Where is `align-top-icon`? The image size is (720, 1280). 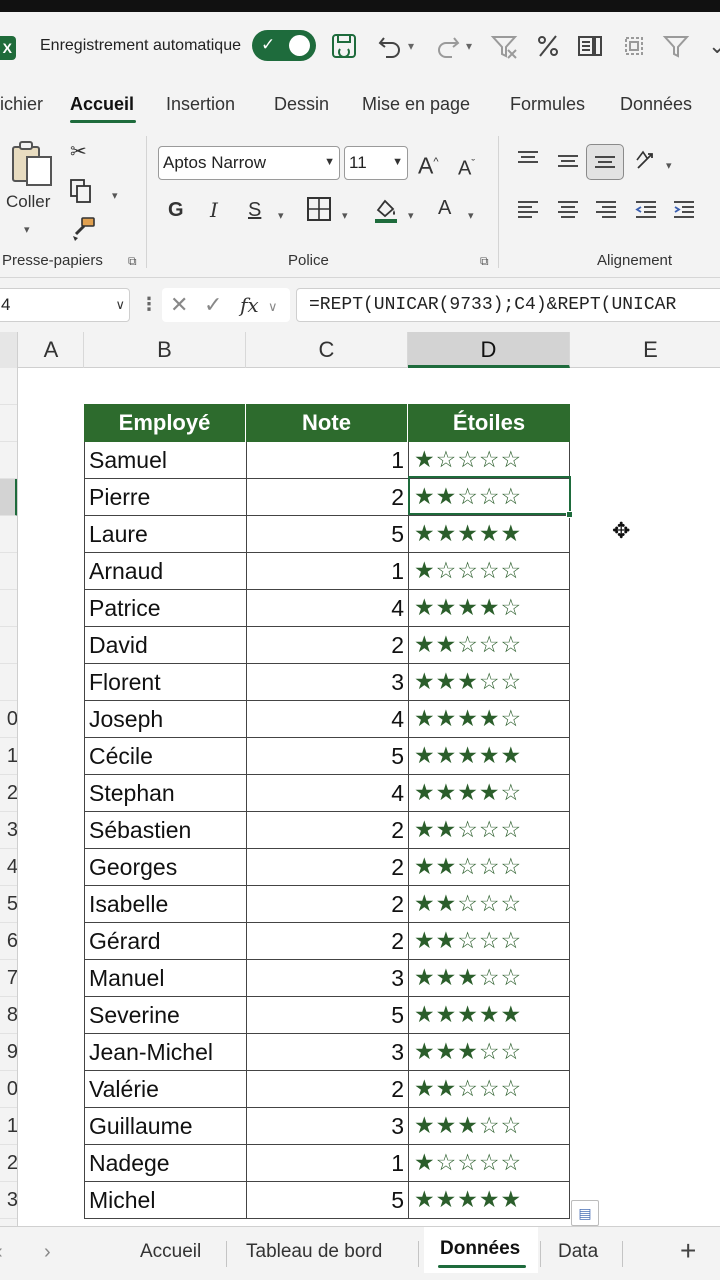 align-top-icon is located at coordinates (528, 163).